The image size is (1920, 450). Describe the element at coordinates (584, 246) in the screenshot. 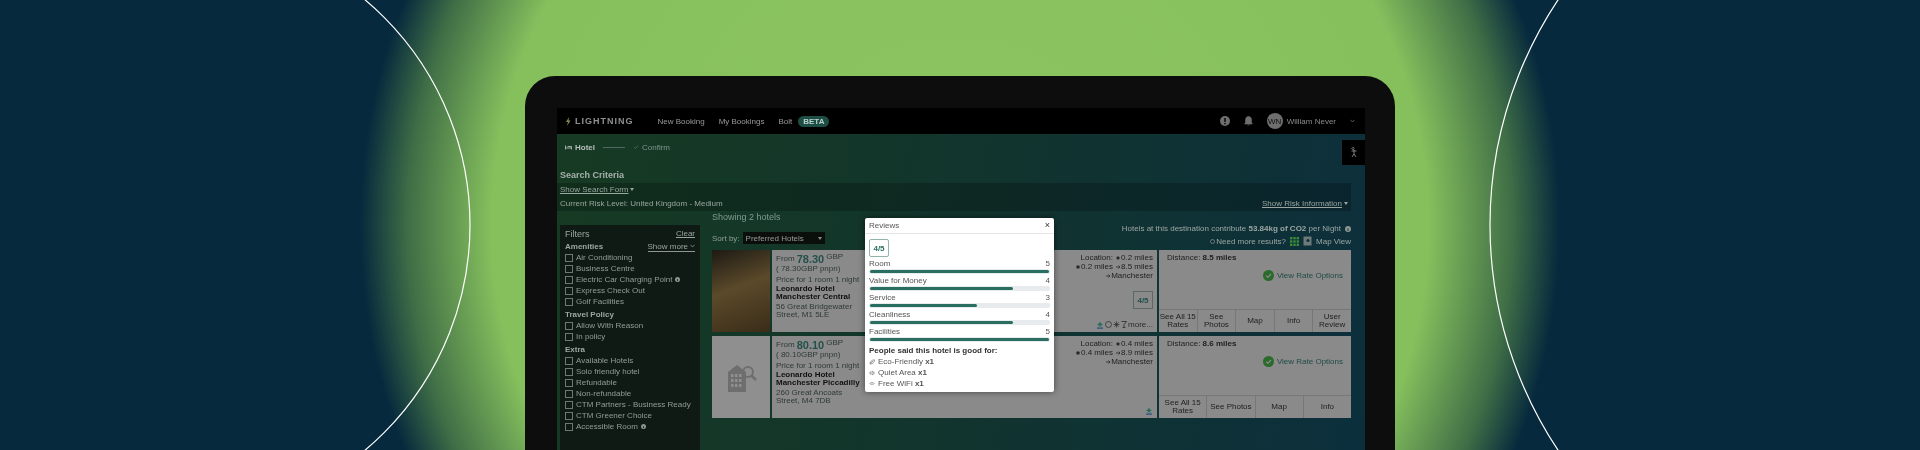

I see `filter-group-title: Amenities` at that location.